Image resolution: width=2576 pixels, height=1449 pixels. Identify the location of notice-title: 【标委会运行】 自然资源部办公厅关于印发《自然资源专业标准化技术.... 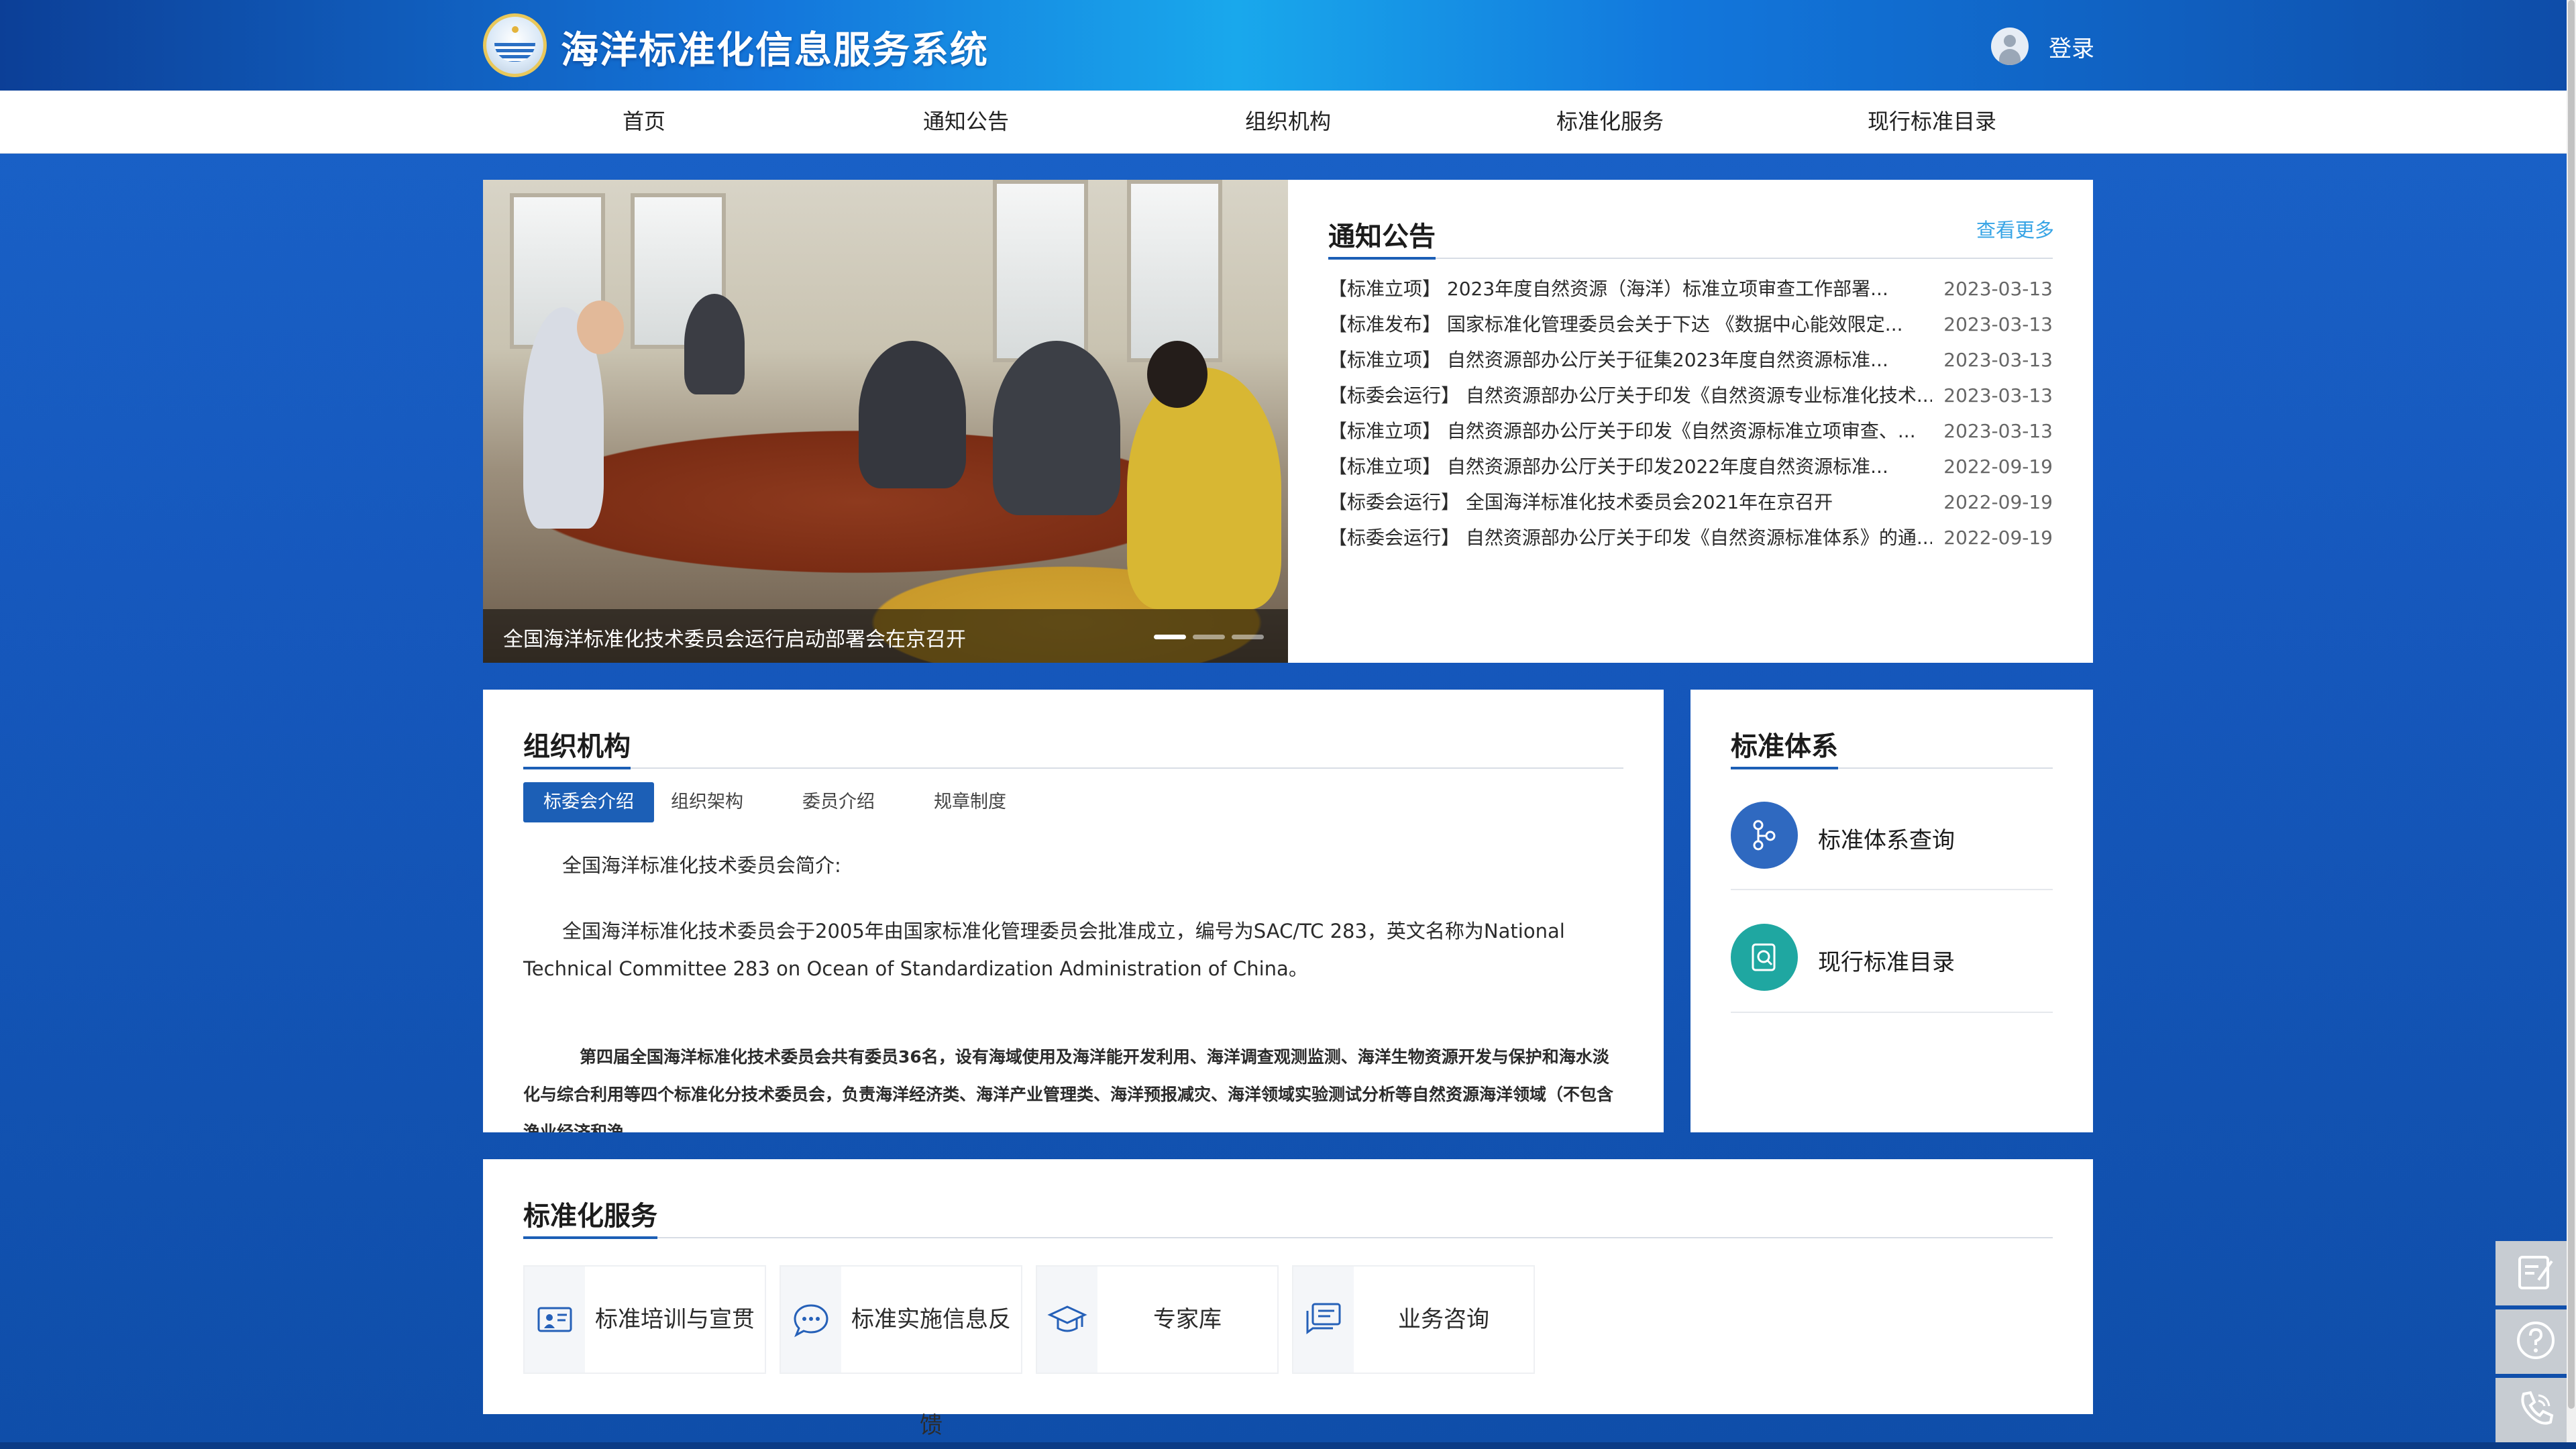
(1630, 395).